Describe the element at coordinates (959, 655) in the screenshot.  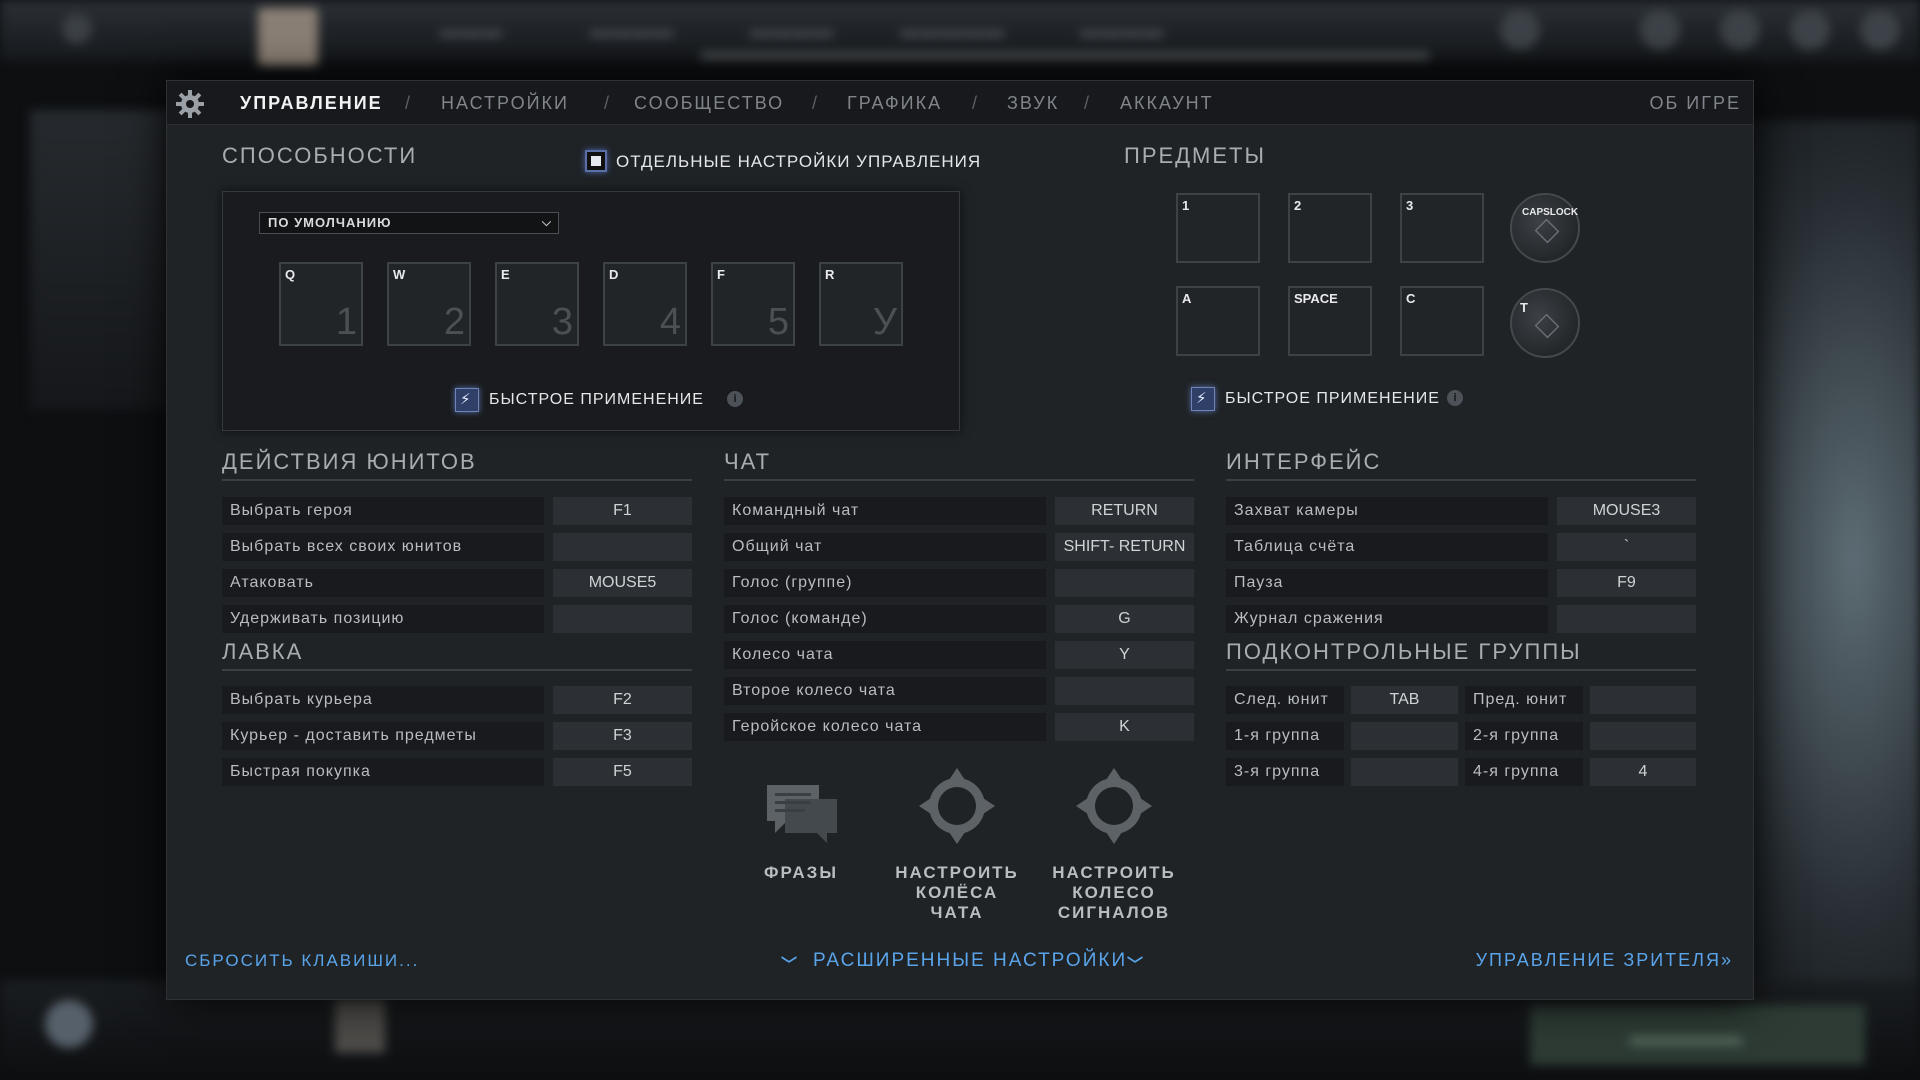
I see `keybind-row: Колесо чата Y` at that location.